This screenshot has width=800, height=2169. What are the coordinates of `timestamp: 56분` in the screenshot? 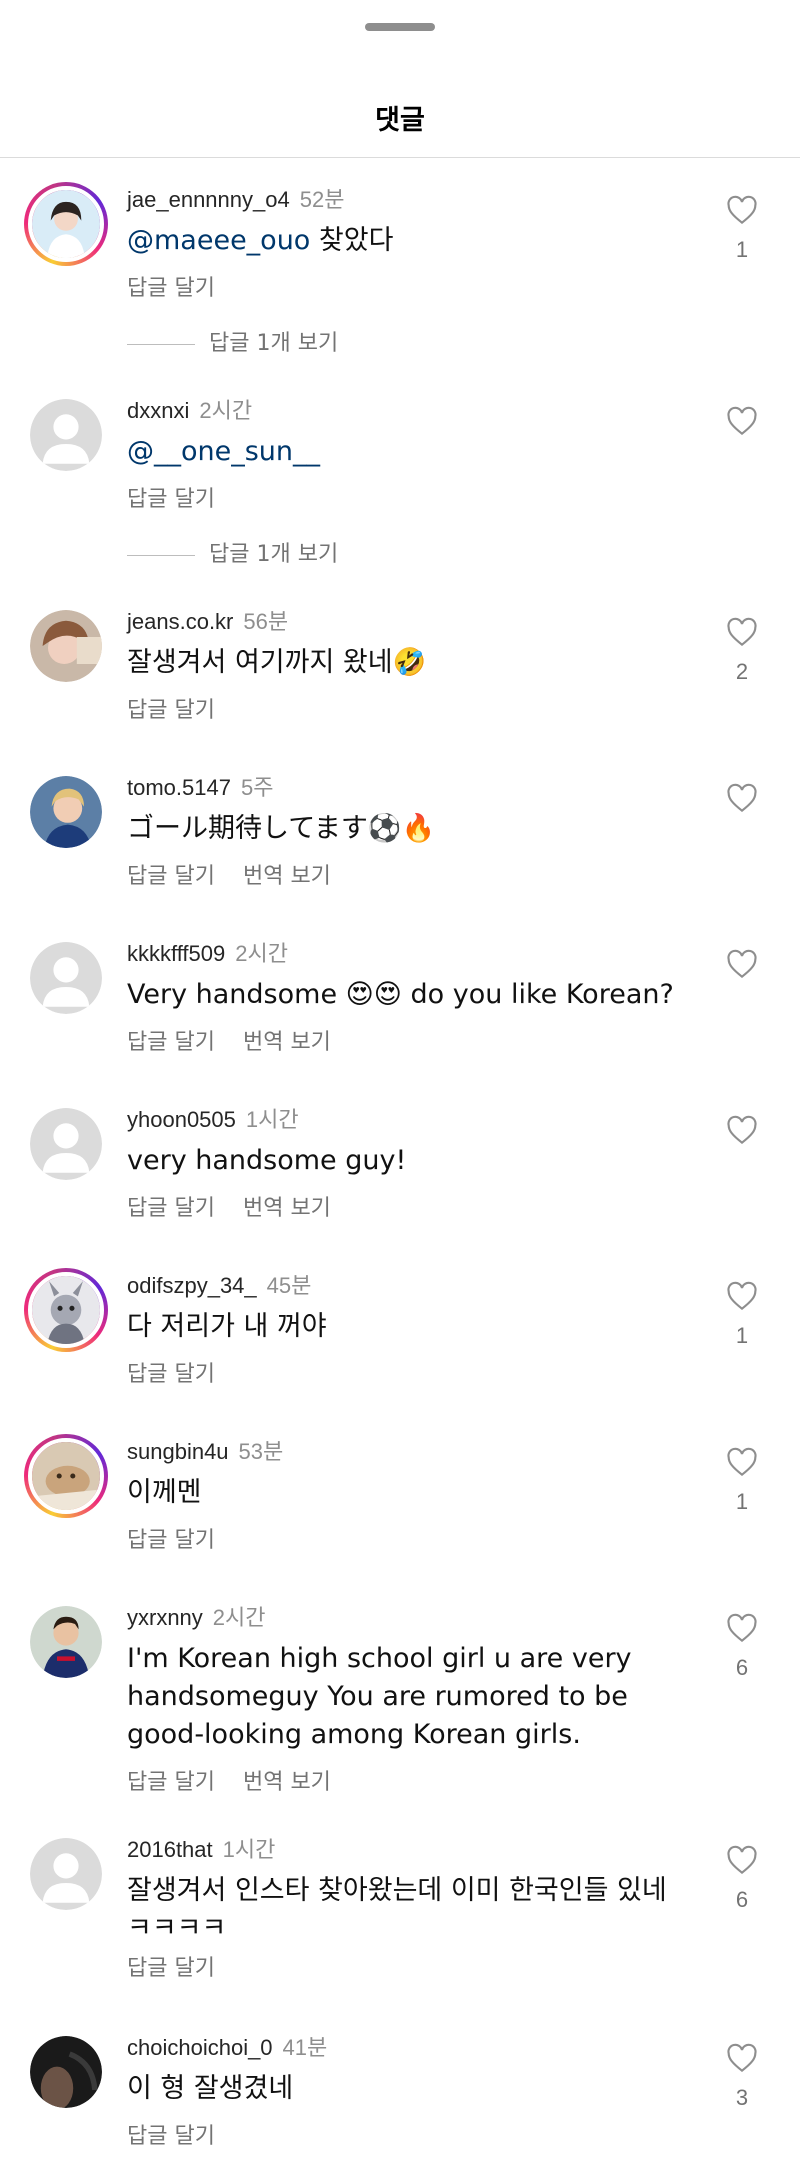 It's located at (266, 621).